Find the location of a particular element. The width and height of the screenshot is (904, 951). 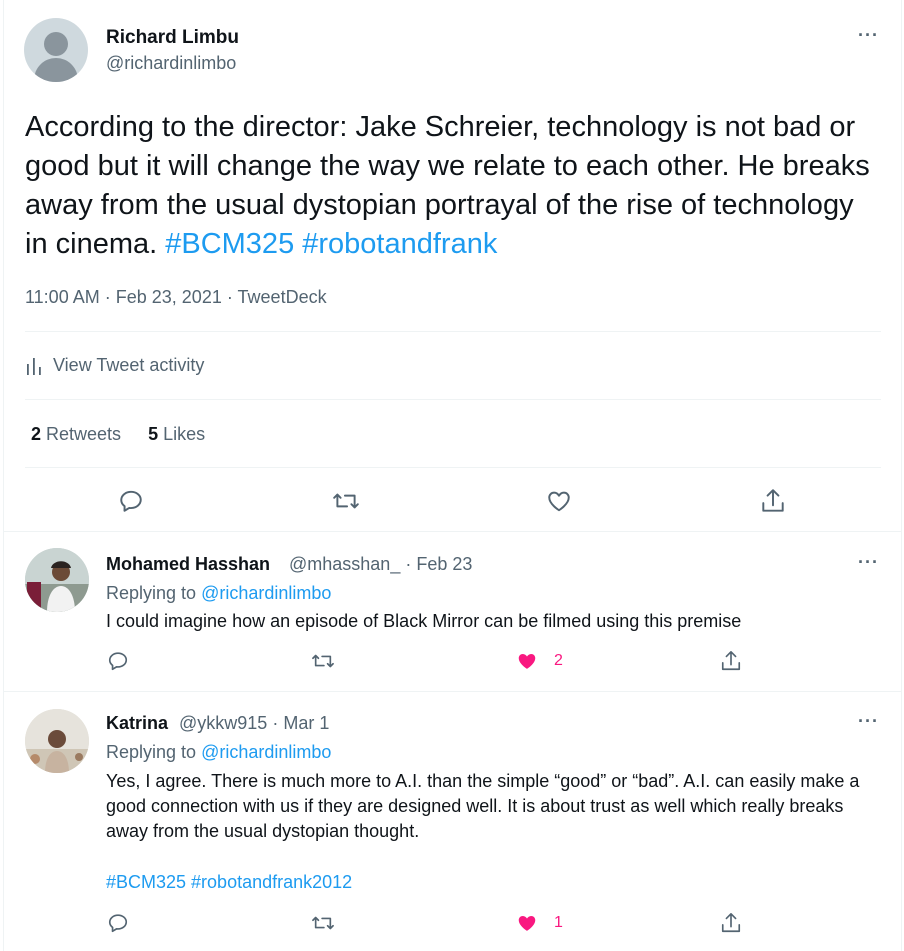

likes-count: 5 is located at coordinates (153, 434).